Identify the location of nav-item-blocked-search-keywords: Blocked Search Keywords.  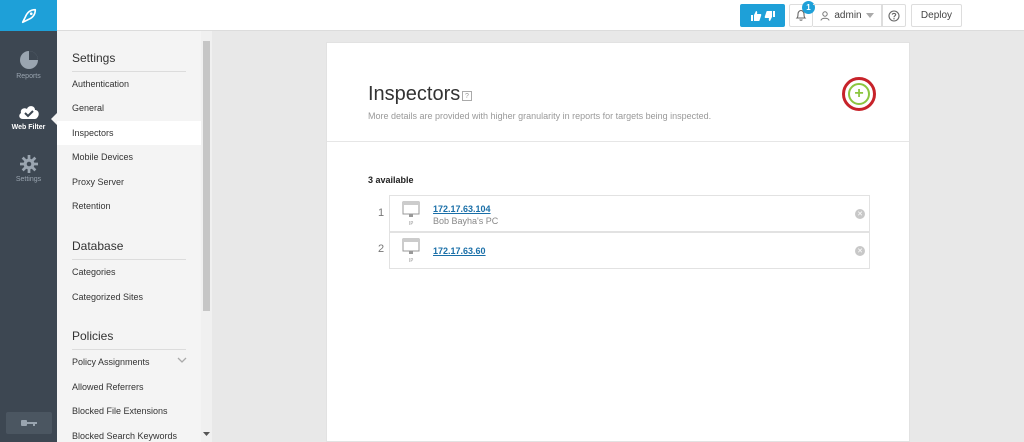
(129, 433).